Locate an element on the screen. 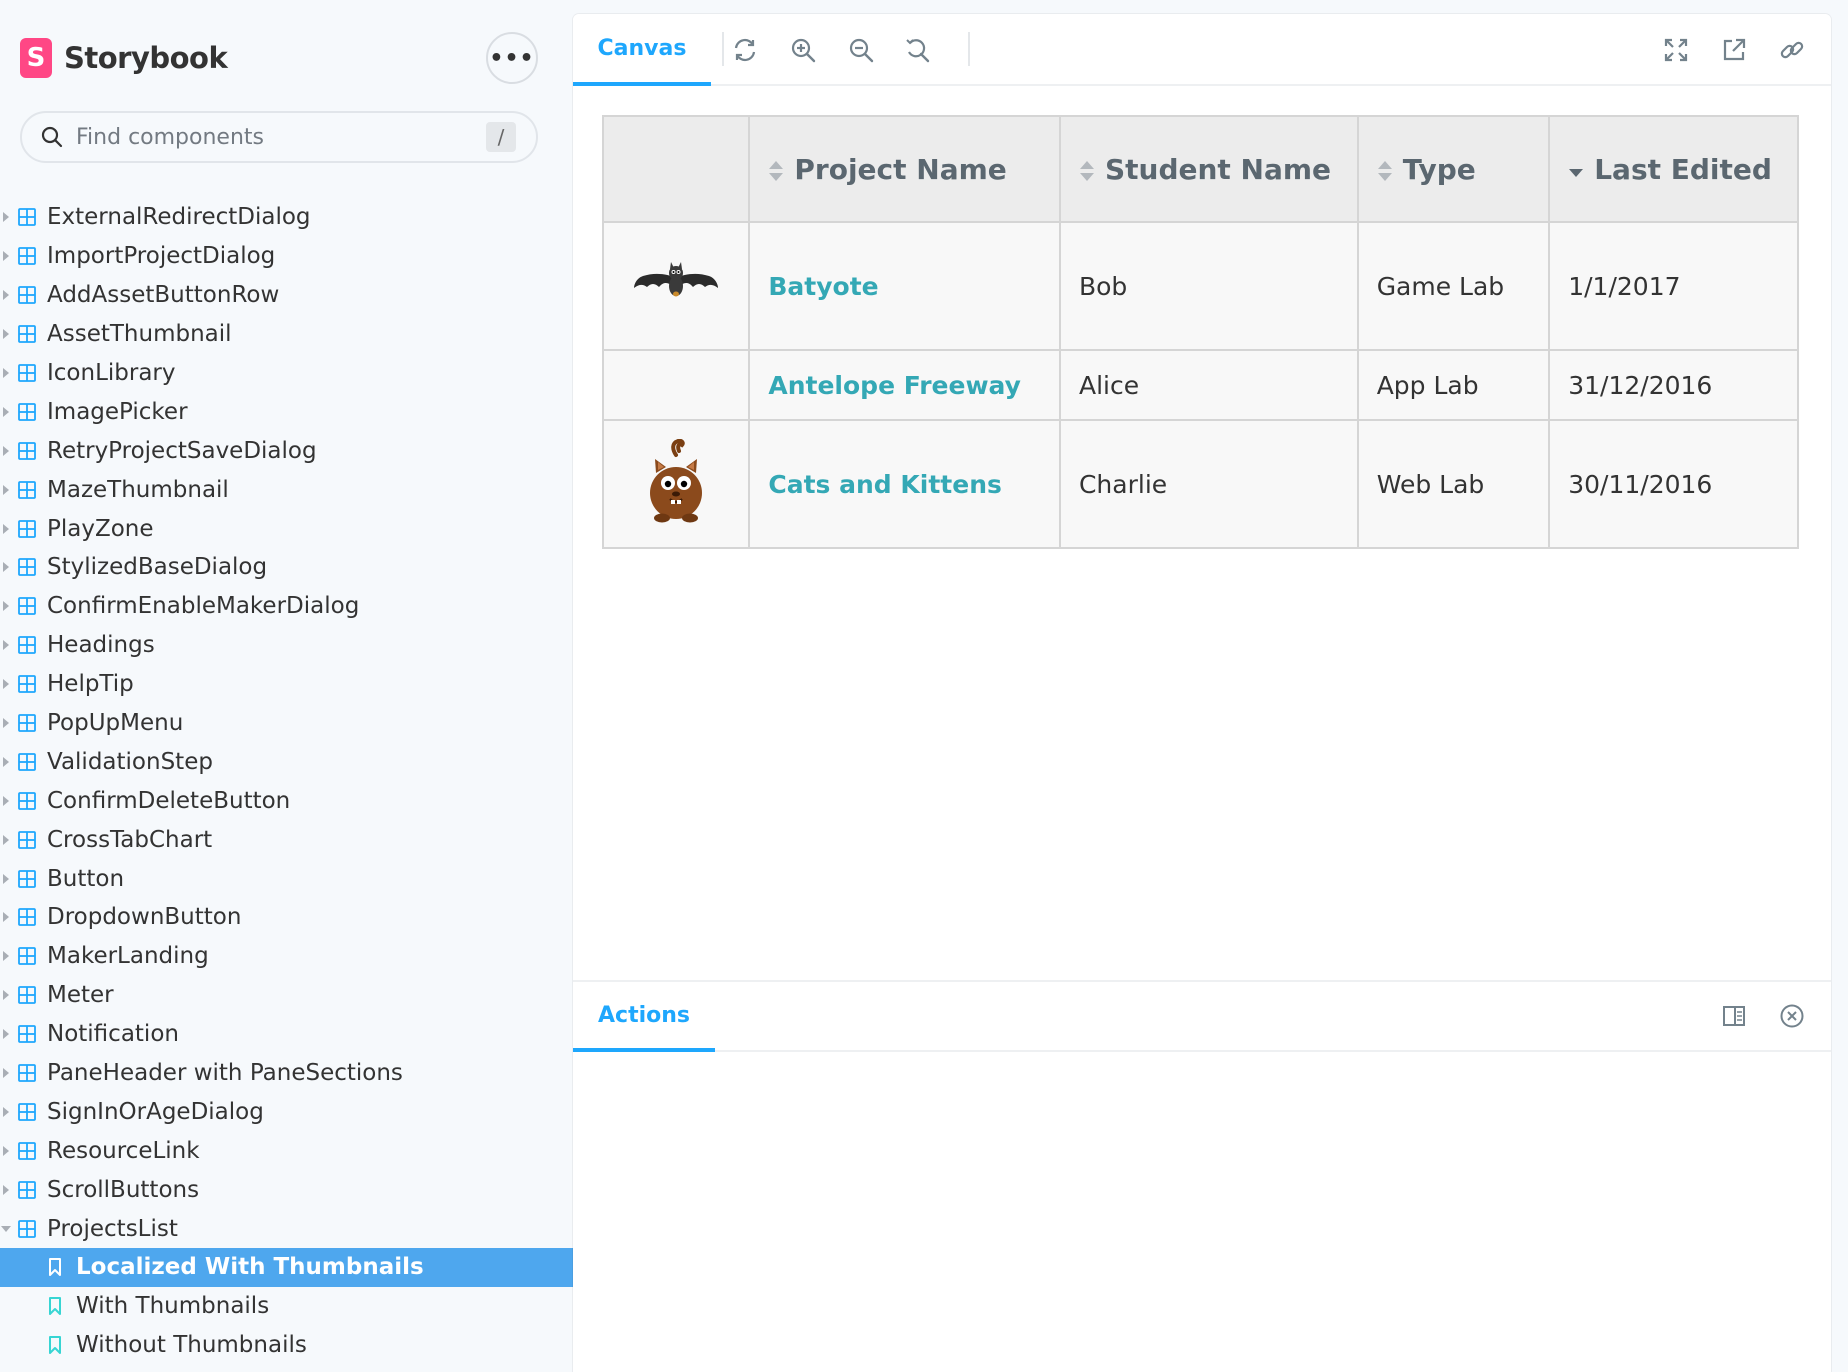  tree-item-label: AddAssetButtonRow is located at coordinates (163, 295).